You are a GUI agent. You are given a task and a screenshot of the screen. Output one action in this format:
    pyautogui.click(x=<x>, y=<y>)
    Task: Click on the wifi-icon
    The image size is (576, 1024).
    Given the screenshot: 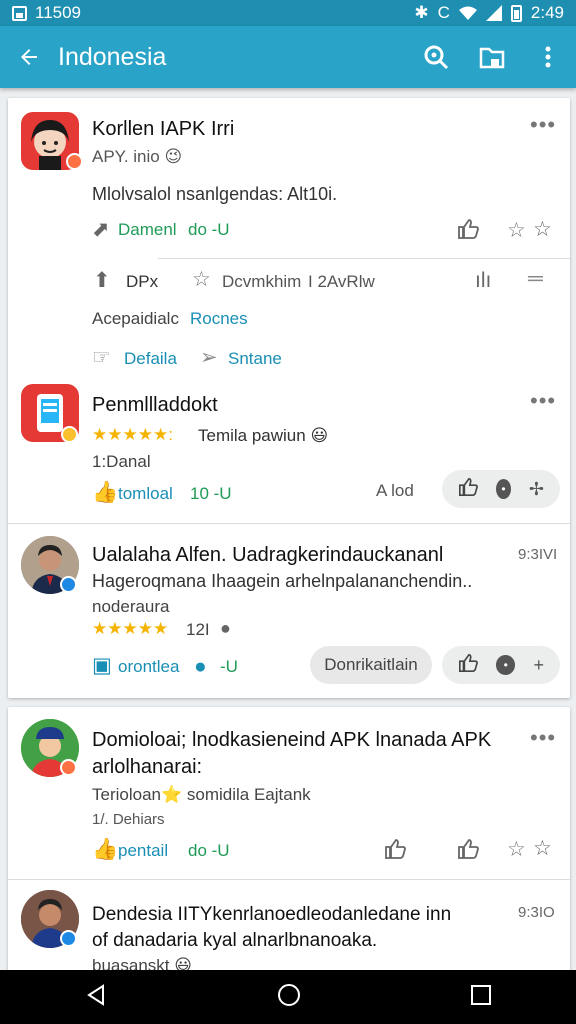 What is the action you would take?
    pyautogui.click(x=467, y=13)
    